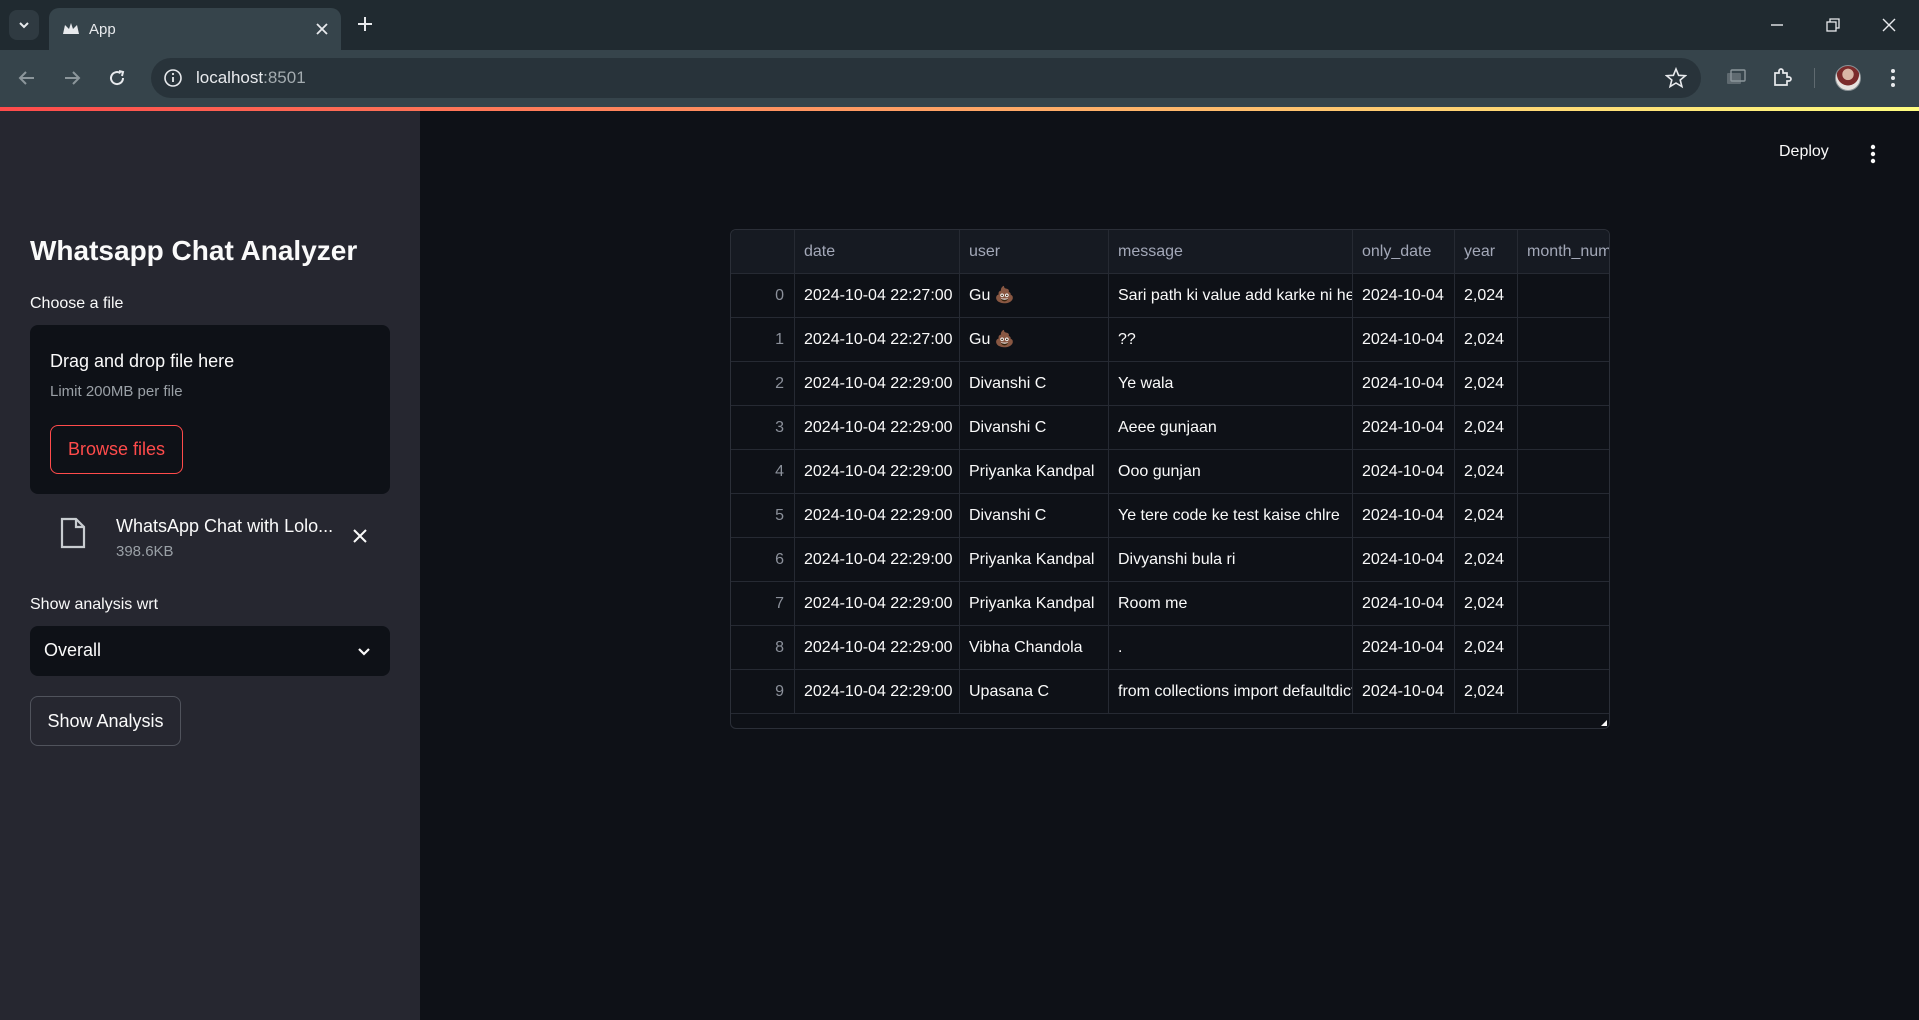  I want to click on cell-index: 6, so click(763, 560).